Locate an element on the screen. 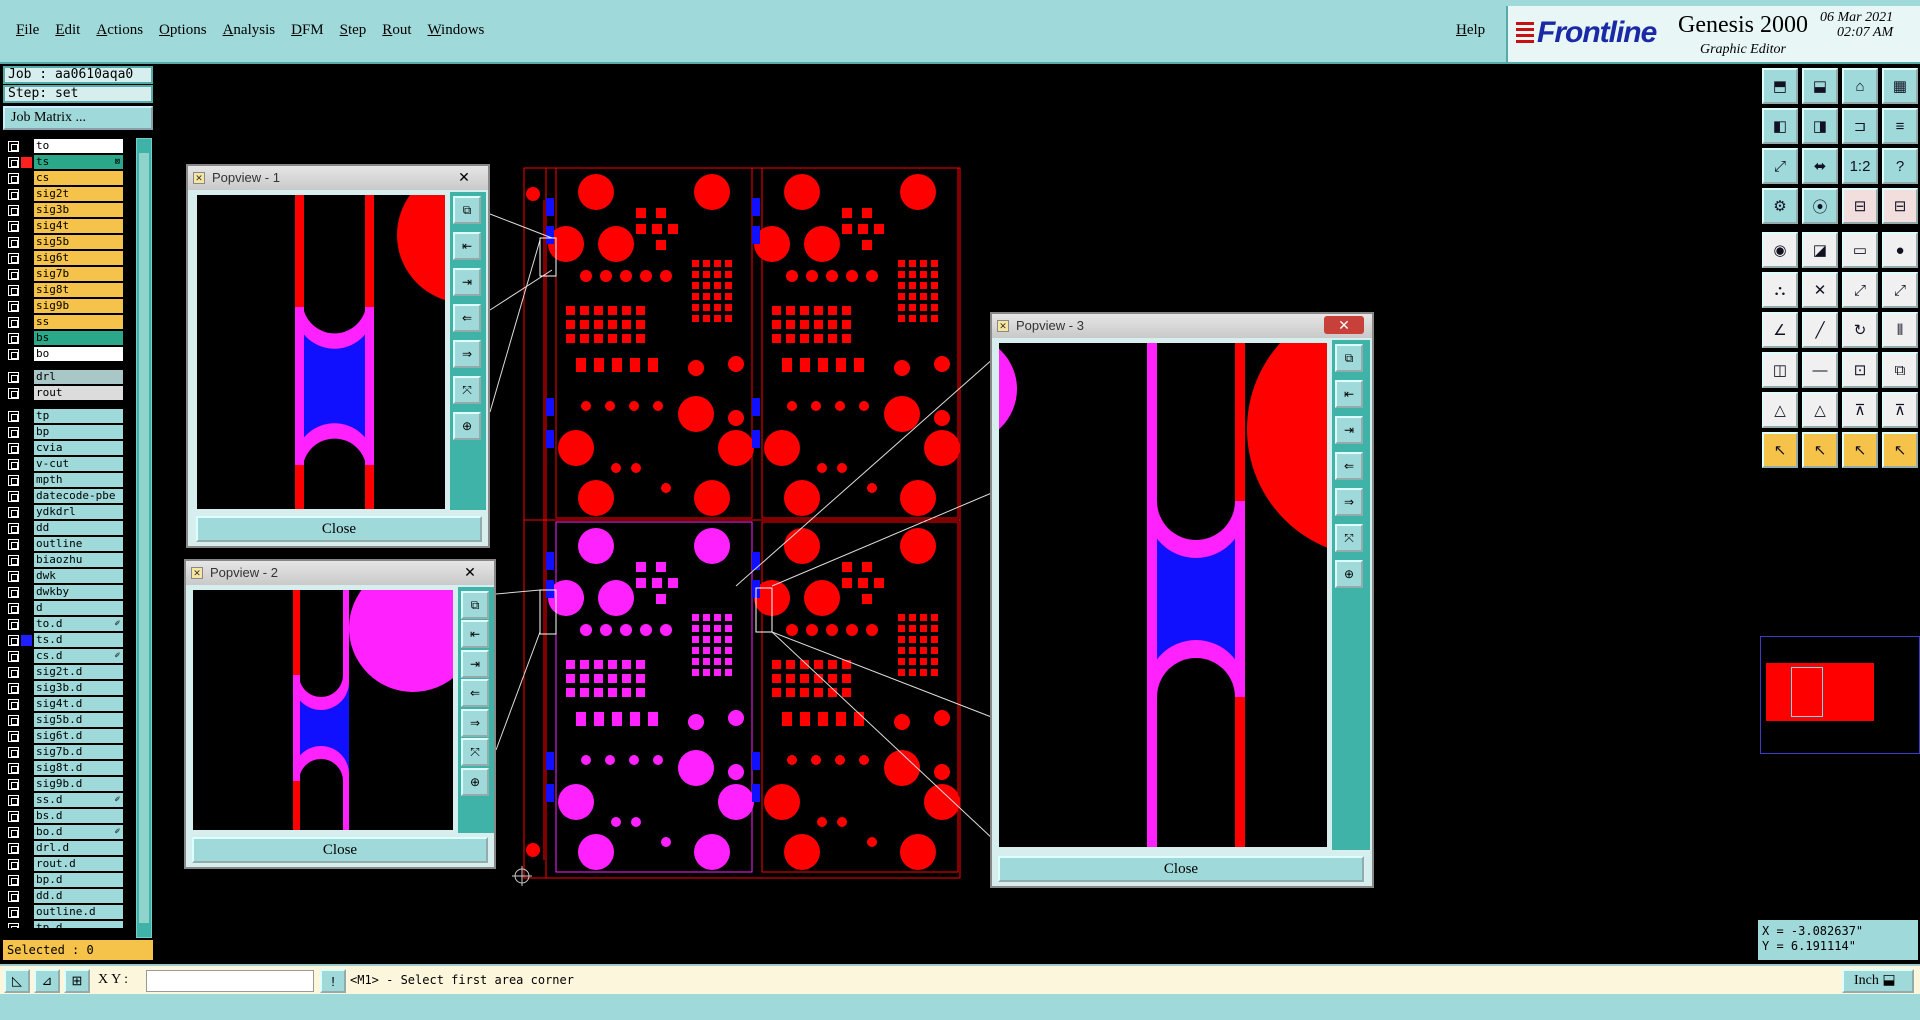 The height and width of the screenshot is (1020, 1920). layer-name: datecode-pbe is located at coordinates (78, 496).